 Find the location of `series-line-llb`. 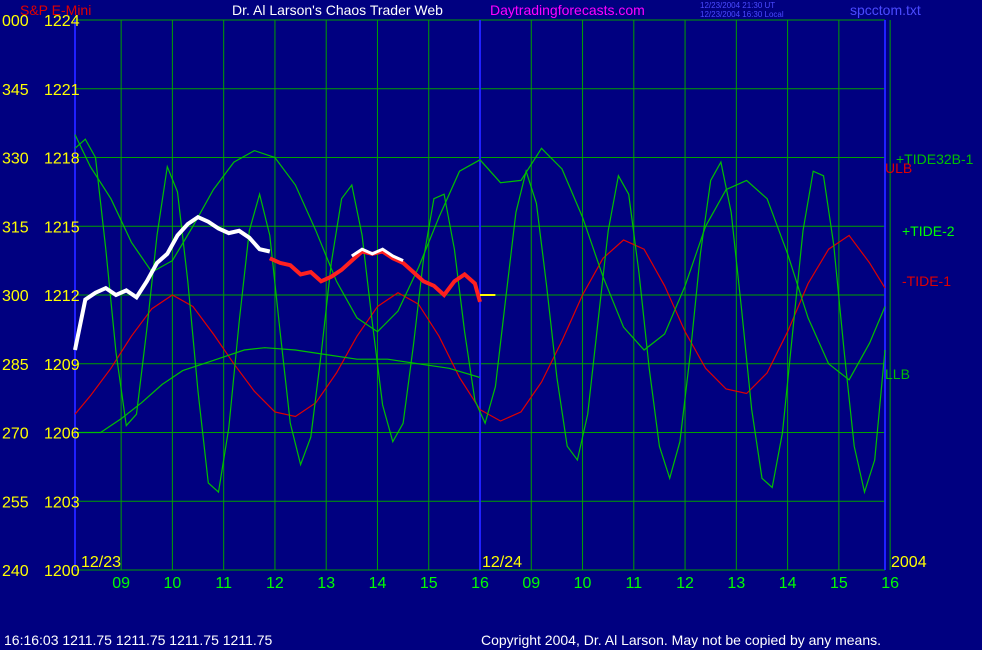

series-line-llb is located at coordinates (278, 390).